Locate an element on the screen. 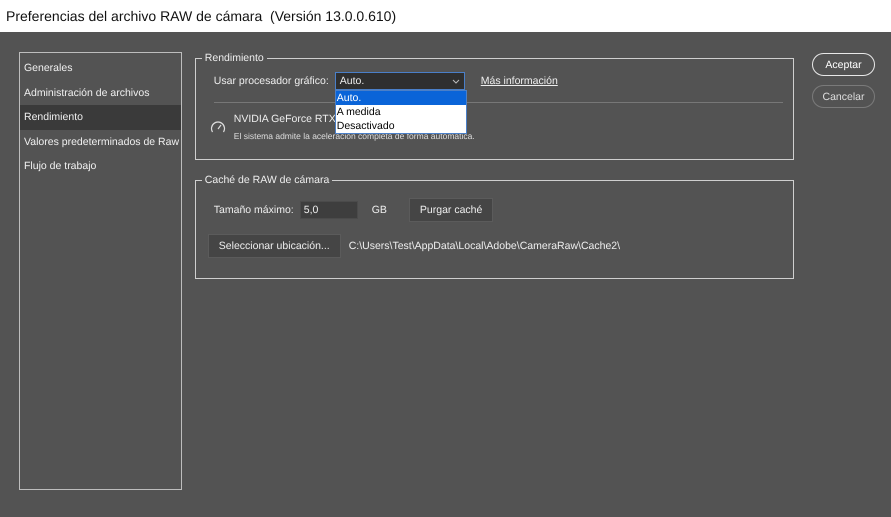 Image resolution: width=891 pixels, height=517 pixels. dropdown-option: Auto. is located at coordinates (401, 98).